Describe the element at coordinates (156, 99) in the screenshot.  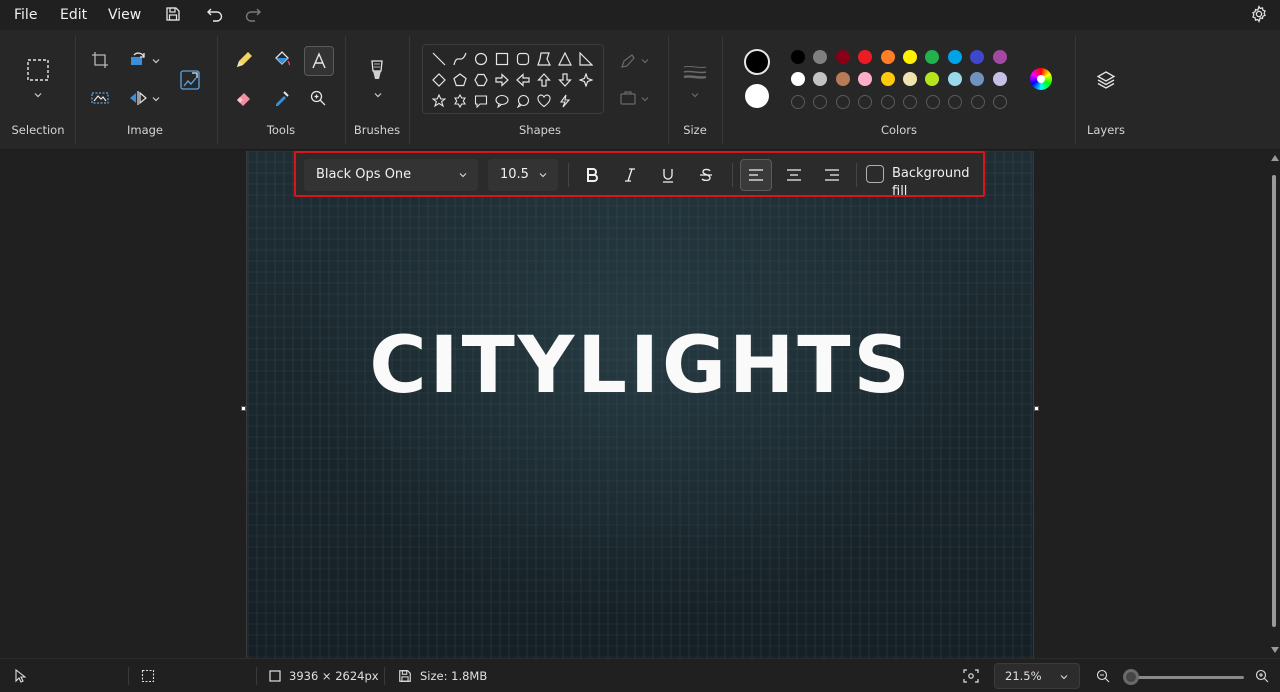
I see `flip-chevron-down-icon` at that location.